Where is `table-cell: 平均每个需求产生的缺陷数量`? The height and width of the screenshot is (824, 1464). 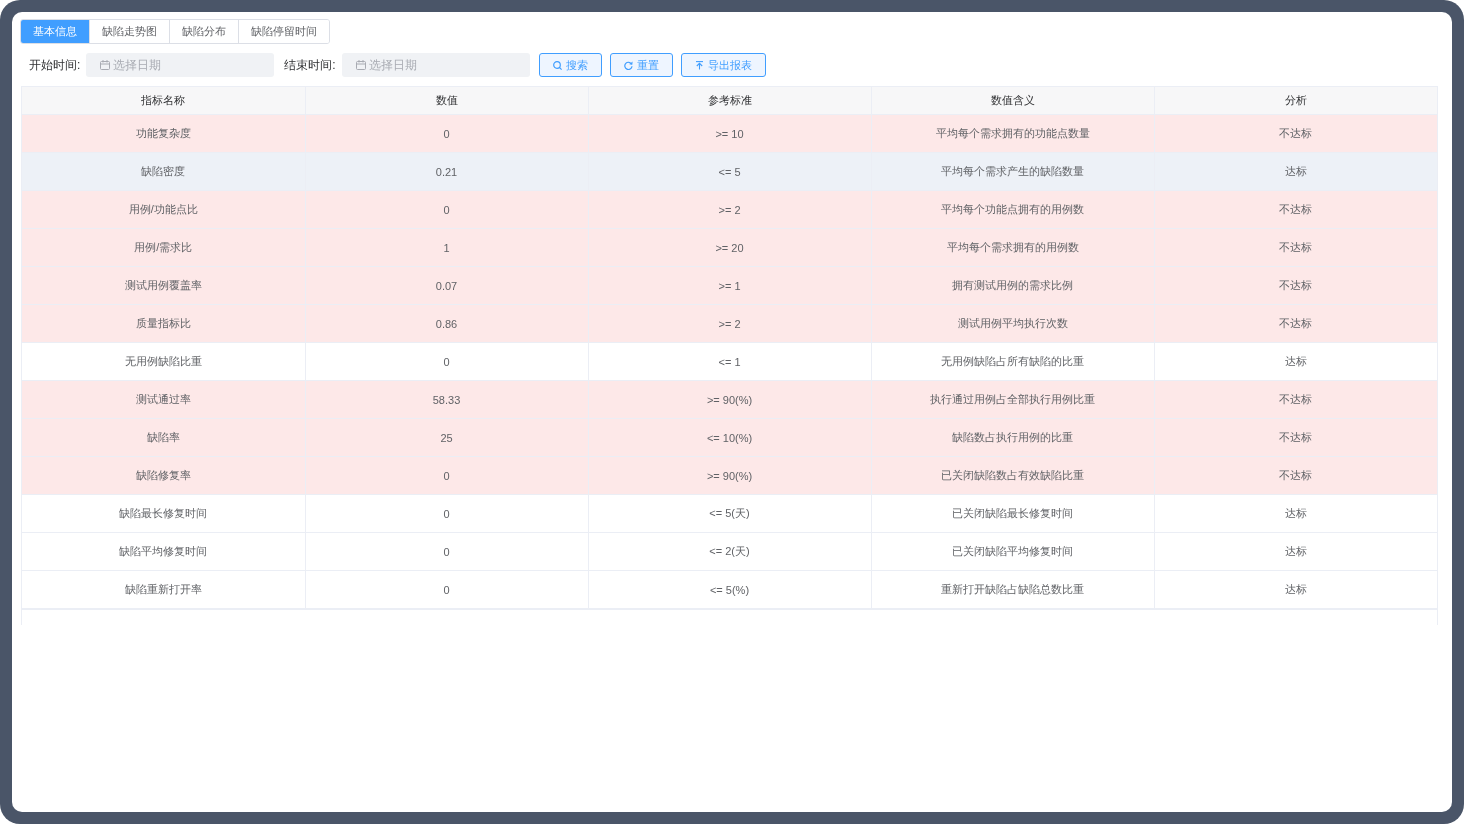
table-cell: 平均每个需求产生的缺陷数量 is located at coordinates (1012, 171).